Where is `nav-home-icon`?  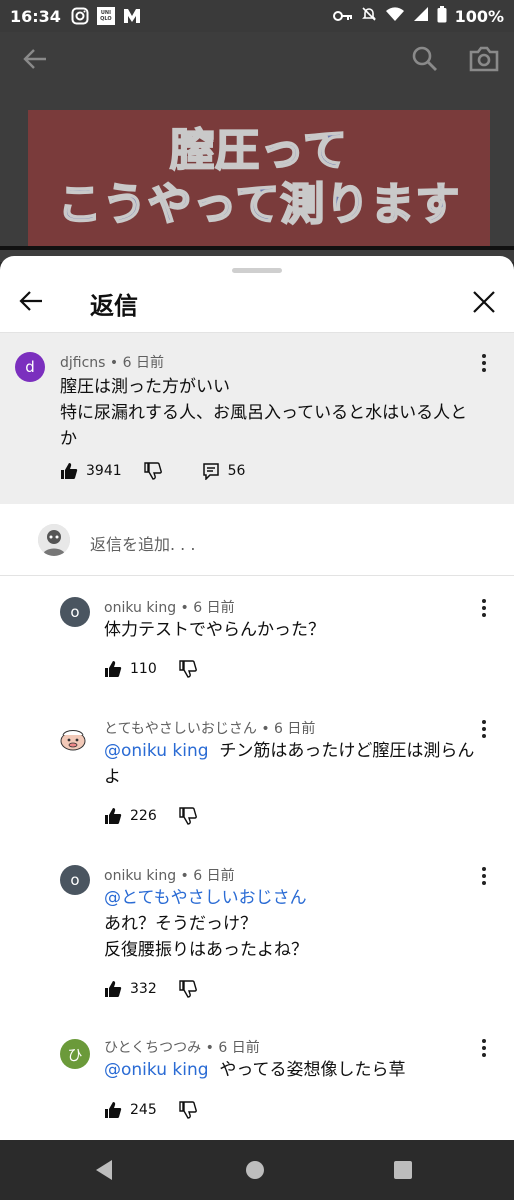 nav-home-icon is located at coordinates (255, 1170).